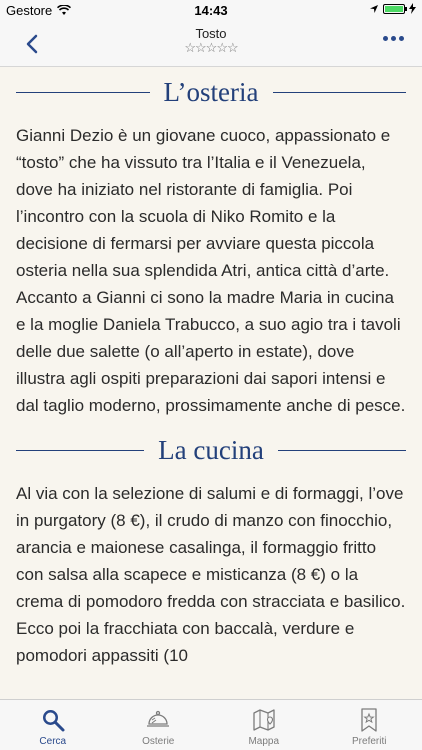 The width and height of the screenshot is (422, 750). Describe the element at coordinates (53, 721) in the screenshot. I see `search-icon` at that location.